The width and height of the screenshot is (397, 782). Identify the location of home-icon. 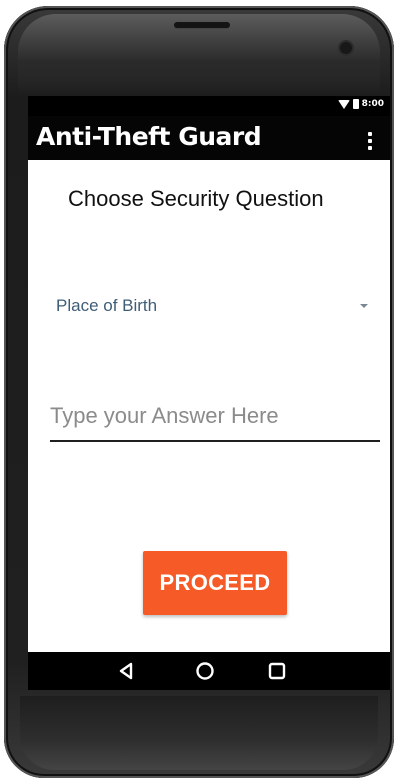
(205, 671).